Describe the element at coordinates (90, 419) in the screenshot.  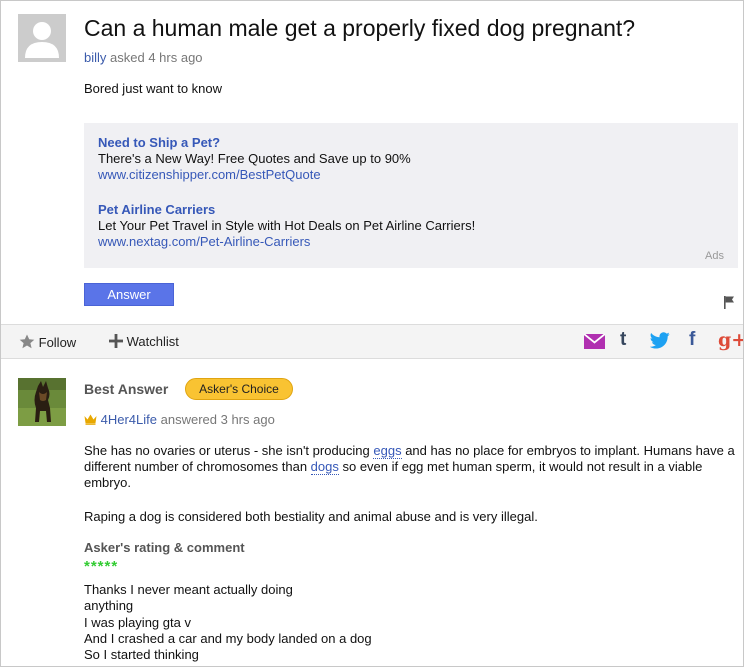
I see `crown-icon` at that location.